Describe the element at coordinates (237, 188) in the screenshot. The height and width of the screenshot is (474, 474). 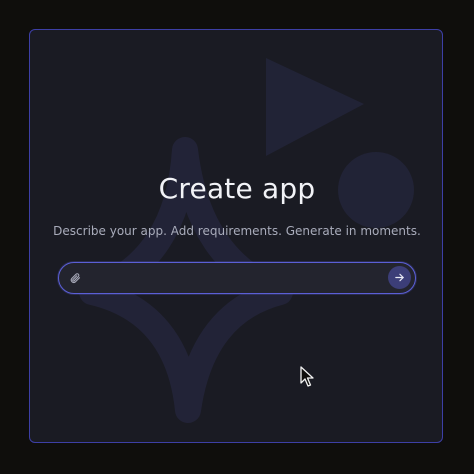
I see `page-title: Create app` at that location.